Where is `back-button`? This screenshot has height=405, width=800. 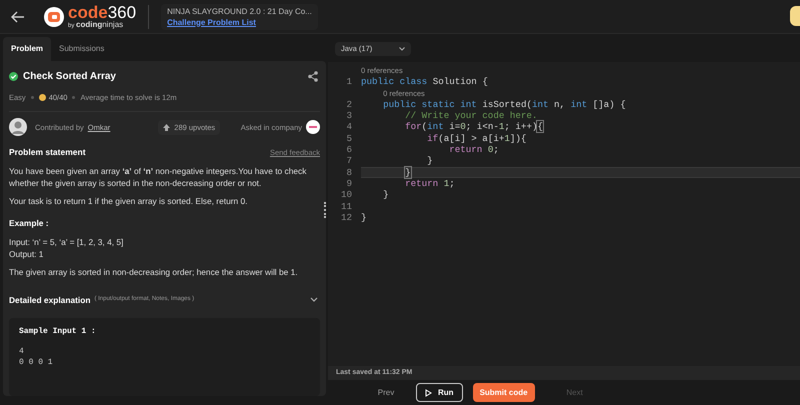
back-button is located at coordinates (18, 16).